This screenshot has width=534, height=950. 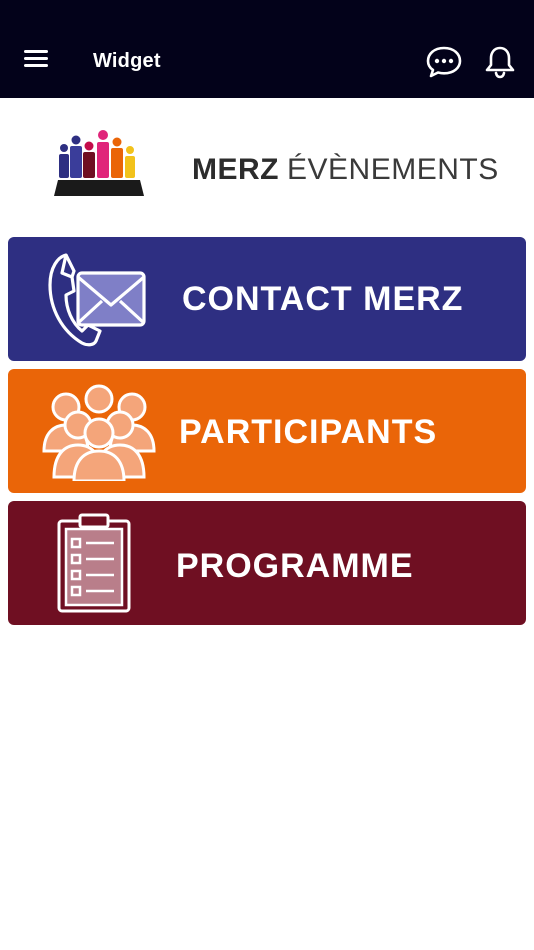 I want to click on participants-button: PARTICIPANTS, so click(x=267, y=431).